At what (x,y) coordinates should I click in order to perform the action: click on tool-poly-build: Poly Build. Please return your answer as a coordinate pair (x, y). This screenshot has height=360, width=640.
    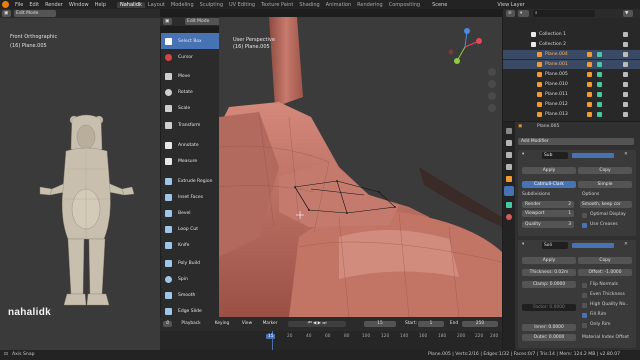
    Looking at the image, I should click on (190, 263).